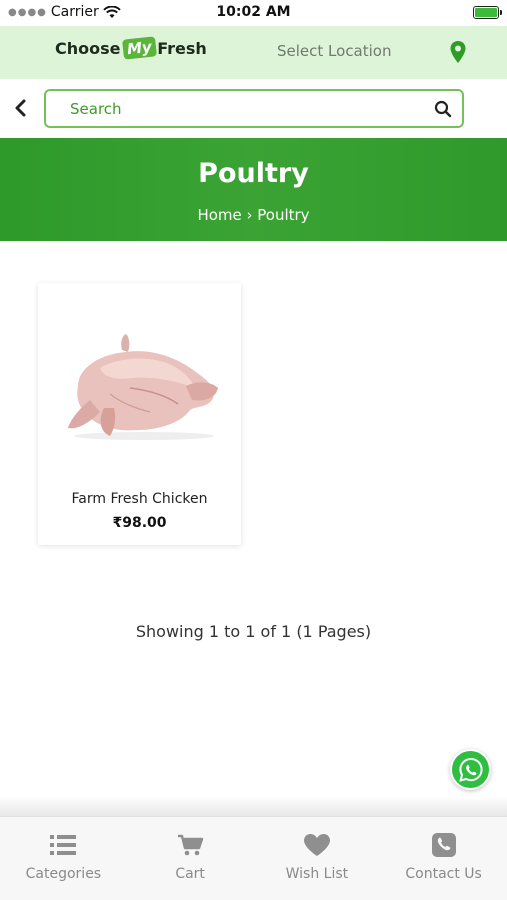 The height and width of the screenshot is (900, 507). What do you see at coordinates (253, 215) in the screenshot?
I see `breadcrumb: Home › Poultry` at bounding box center [253, 215].